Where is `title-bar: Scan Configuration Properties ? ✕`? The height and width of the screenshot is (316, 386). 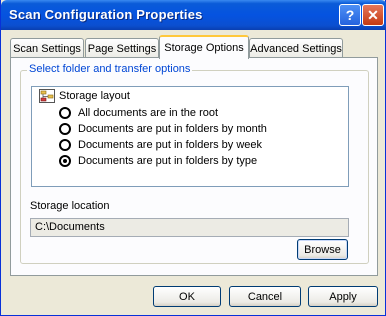
title-bar: Scan Configuration Properties ? ✕ is located at coordinates (193, 15).